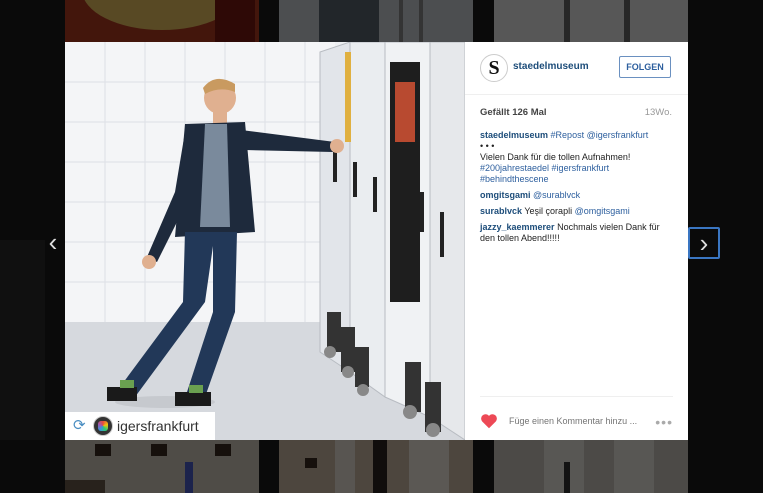 The width and height of the screenshot is (763, 493). I want to click on comment-username: jazzy_kaemmerer, so click(517, 227).